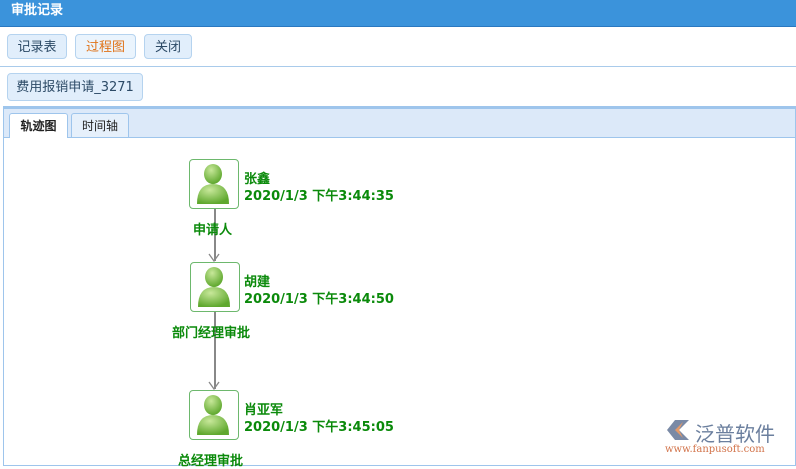 The image size is (796, 469). Describe the element at coordinates (213, 230) in the screenshot. I see `step-role: 申请人` at that location.